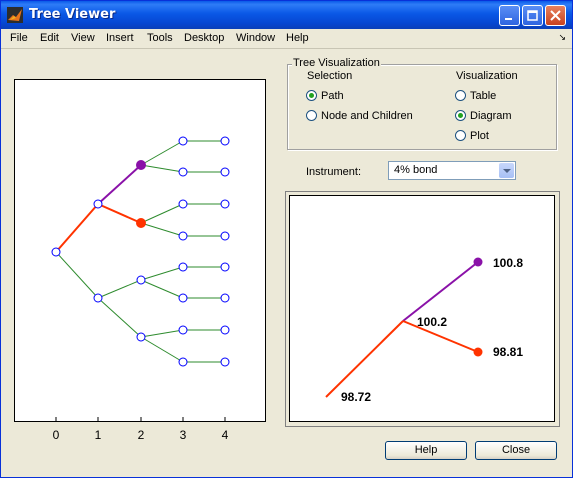 The height and width of the screenshot is (478, 573). What do you see at coordinates (356, 397) in the screenshot?
I see `diagram-root-value: 98.72` at bounding box center [356, 397].